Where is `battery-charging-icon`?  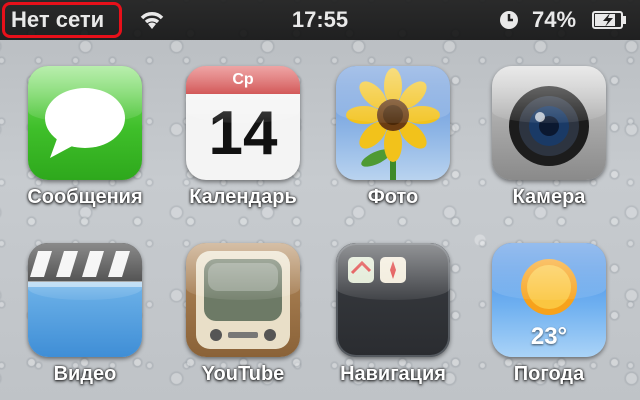 battery-charging-icon is located at coordinates (609, 20).